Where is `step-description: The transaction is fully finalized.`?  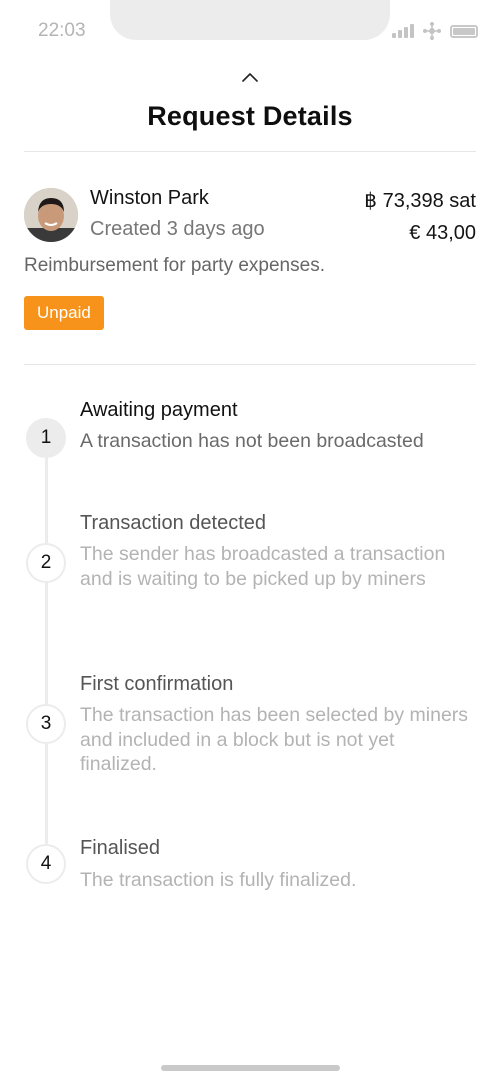
step-description: The transaction is fully finalized. is located at coordinates (218, 880).